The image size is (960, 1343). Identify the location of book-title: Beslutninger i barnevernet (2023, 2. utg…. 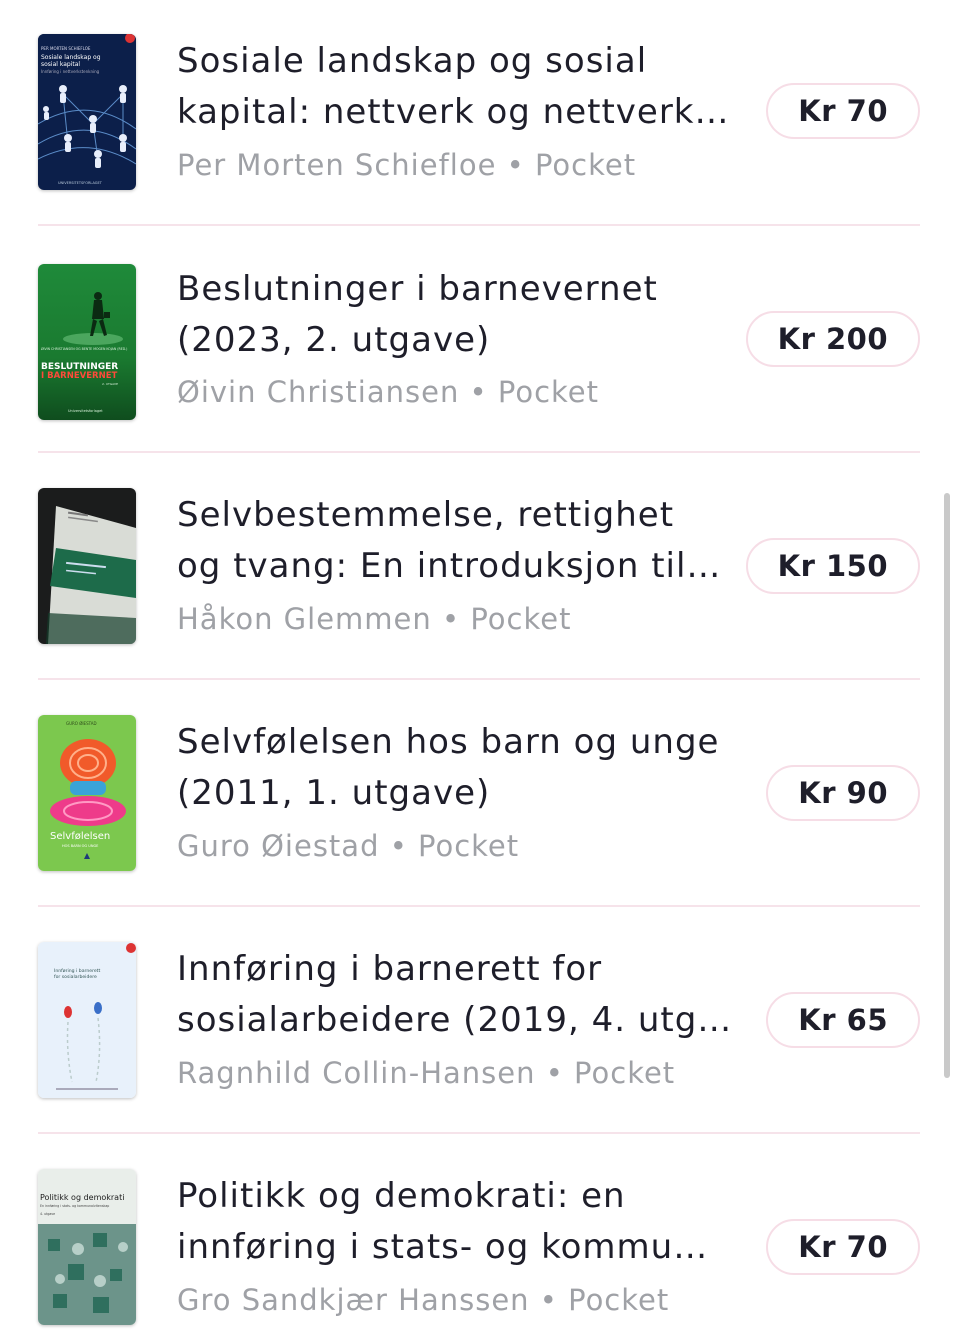
(417, 314).